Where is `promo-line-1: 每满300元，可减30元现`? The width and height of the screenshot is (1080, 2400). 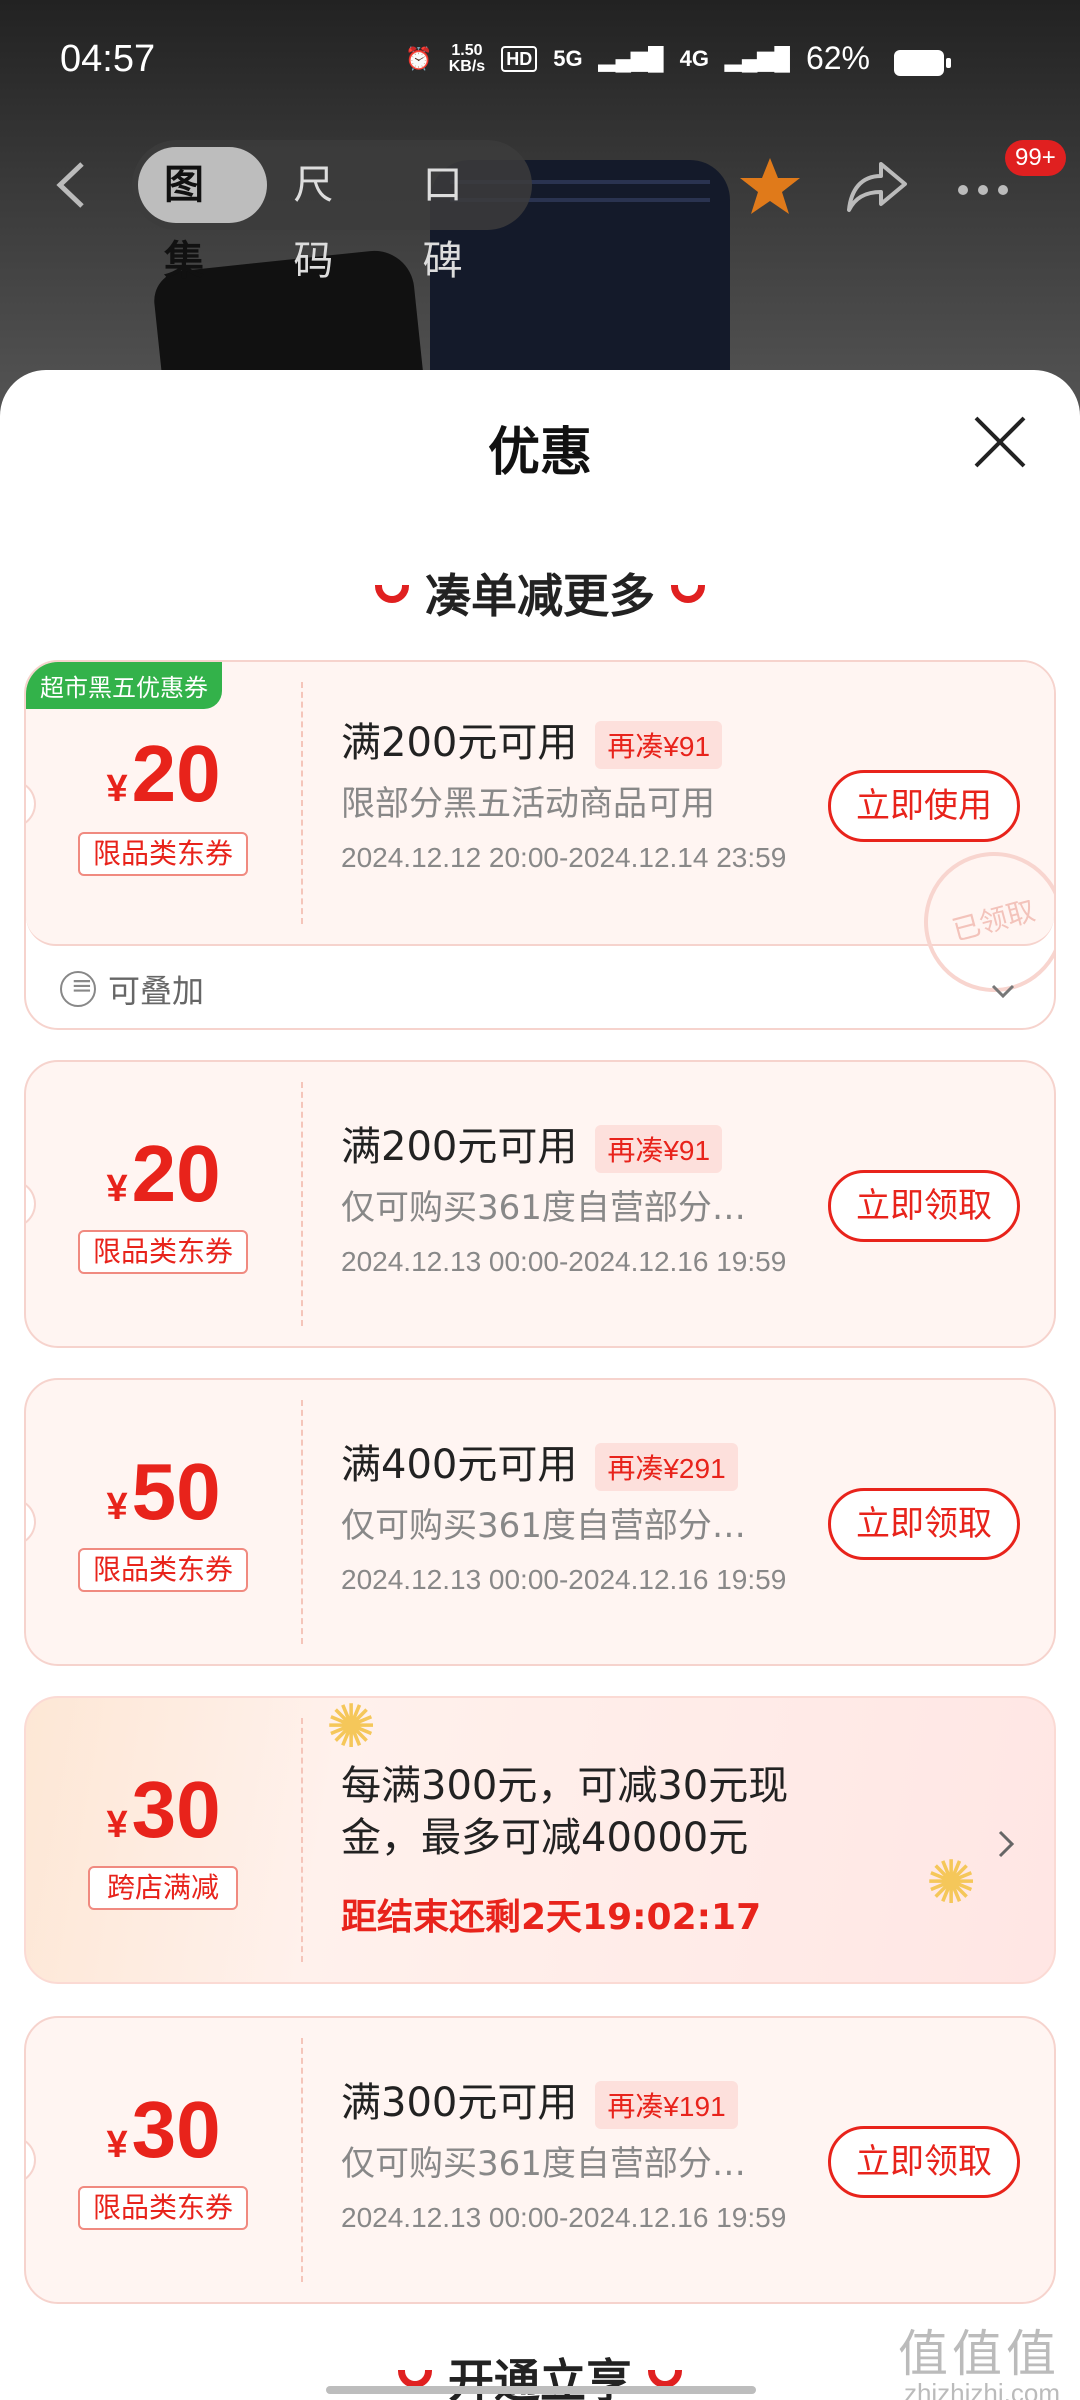 promo-line-1: 每满300元，可减30元现 is located at coordinates (565, 1786).